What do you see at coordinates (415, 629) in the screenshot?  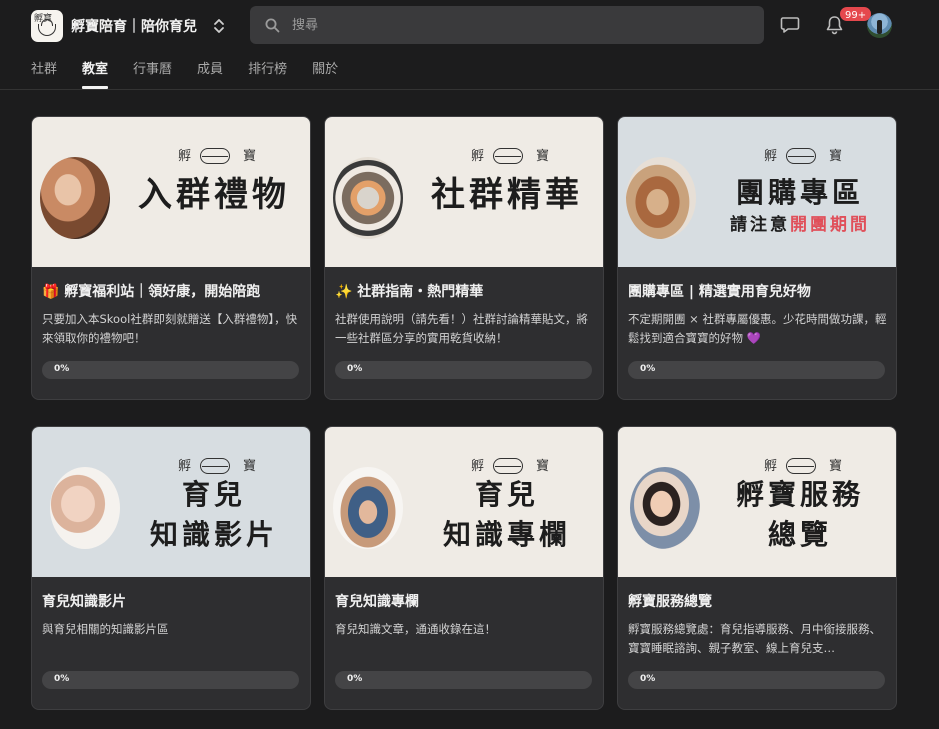 I see `course-description: 育兒知識文章，通通收錄在這！` at bounding box center [415, 629].